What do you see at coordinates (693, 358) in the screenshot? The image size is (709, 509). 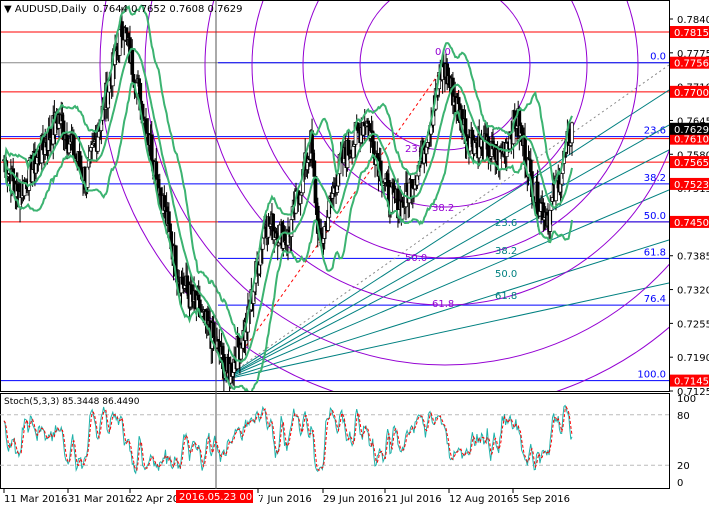 I see `price-axis-label: 0.7190` at bounding box center [693, 358].